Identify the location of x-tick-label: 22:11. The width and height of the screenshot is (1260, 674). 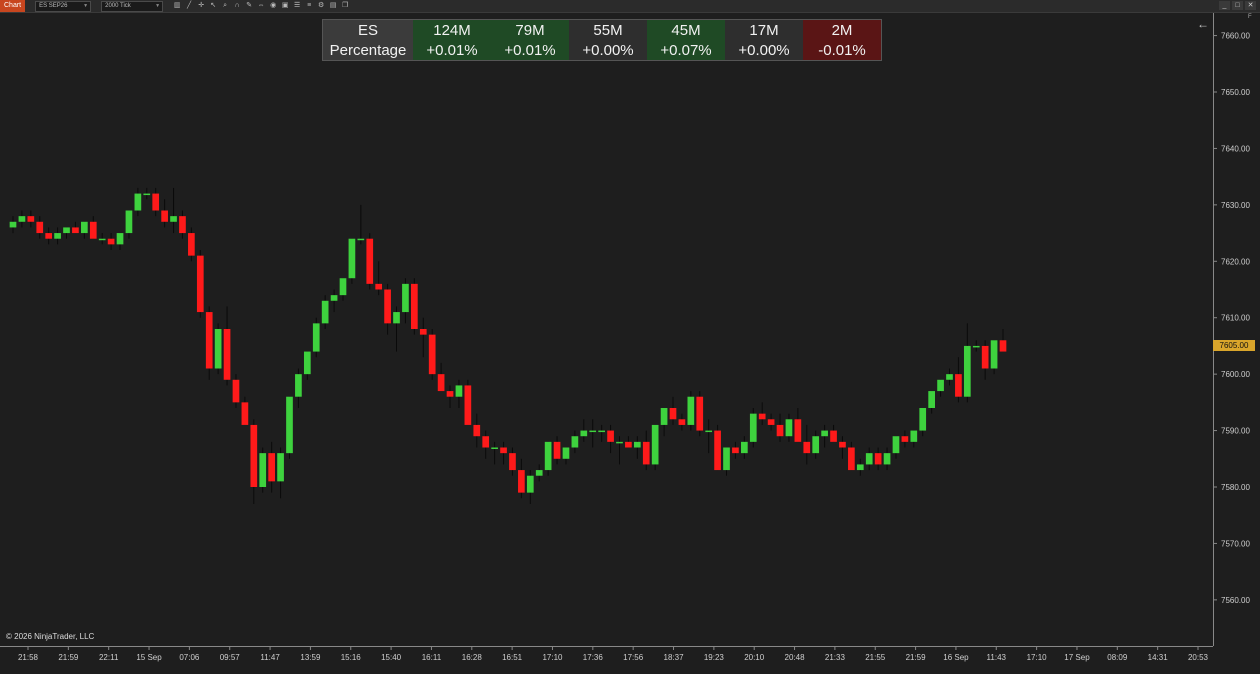
(109, 657).